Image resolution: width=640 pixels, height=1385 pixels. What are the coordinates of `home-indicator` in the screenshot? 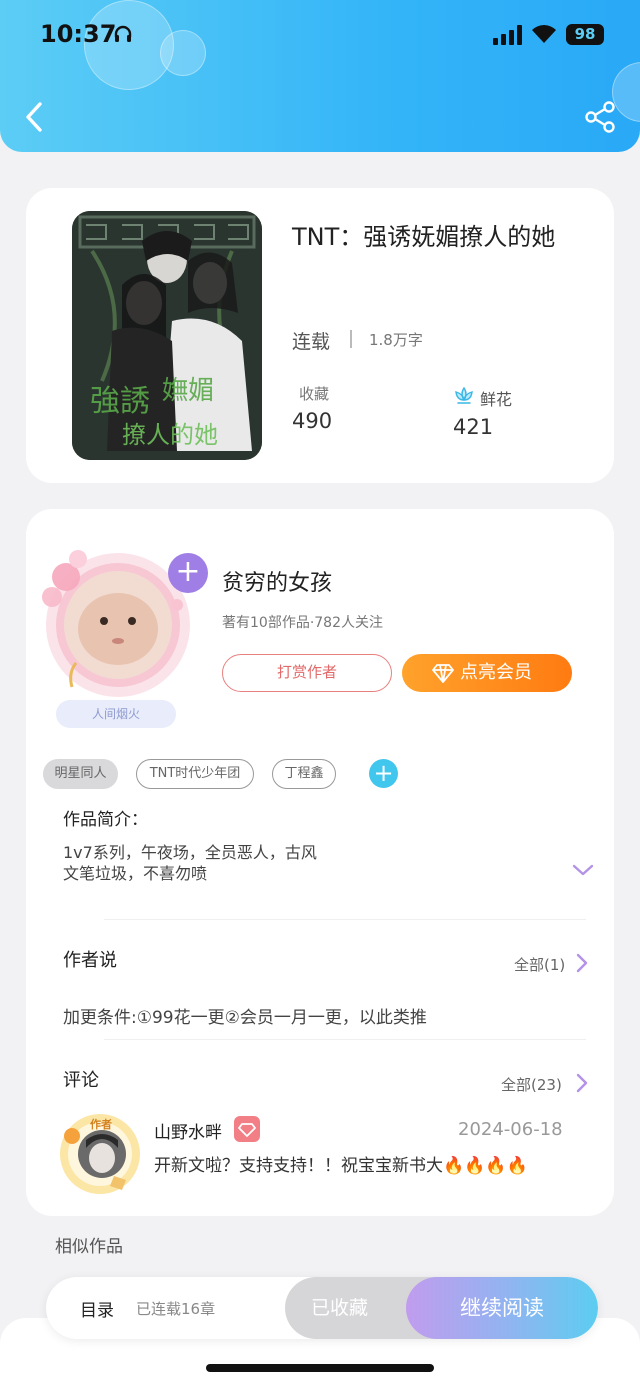 It's located at (320, 1368).